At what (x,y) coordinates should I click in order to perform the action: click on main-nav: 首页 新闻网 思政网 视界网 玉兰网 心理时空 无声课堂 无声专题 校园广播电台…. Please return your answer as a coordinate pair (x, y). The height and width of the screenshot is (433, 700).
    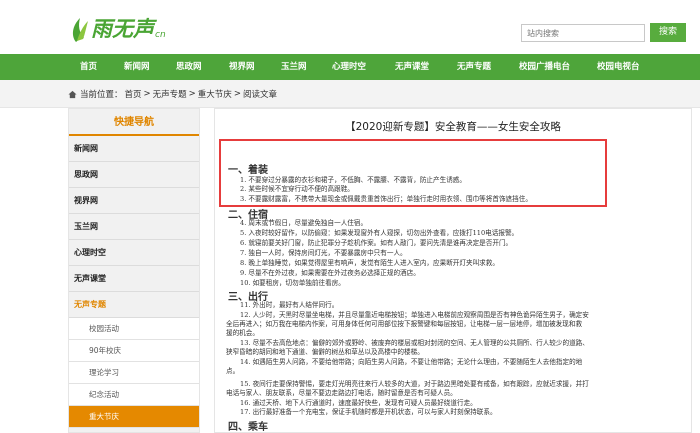
    Looking at the image, I should click on (350, 67).